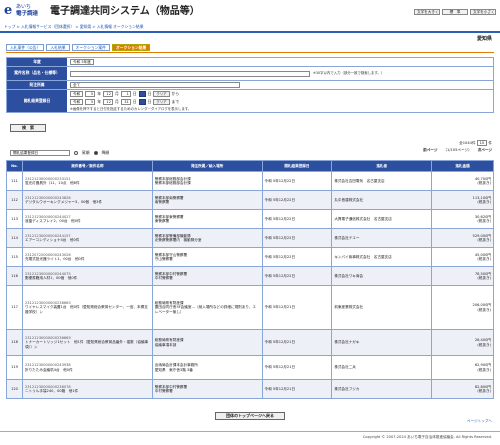 This screenshot has height=445, width=500. I want to click on row-no: 112, so click(14, 200).